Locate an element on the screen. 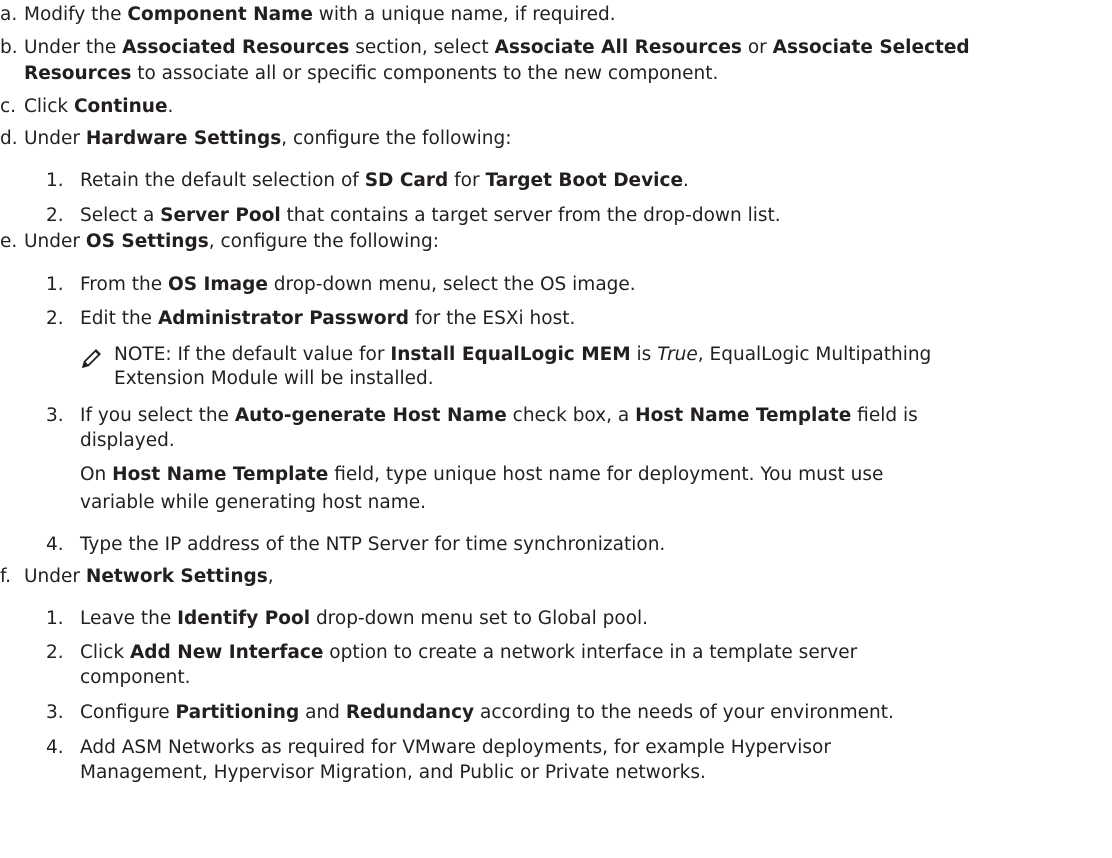 This screenshot has width=1112, height=858. item-e-step3-number: 3. is located at coordinates (55, 415).